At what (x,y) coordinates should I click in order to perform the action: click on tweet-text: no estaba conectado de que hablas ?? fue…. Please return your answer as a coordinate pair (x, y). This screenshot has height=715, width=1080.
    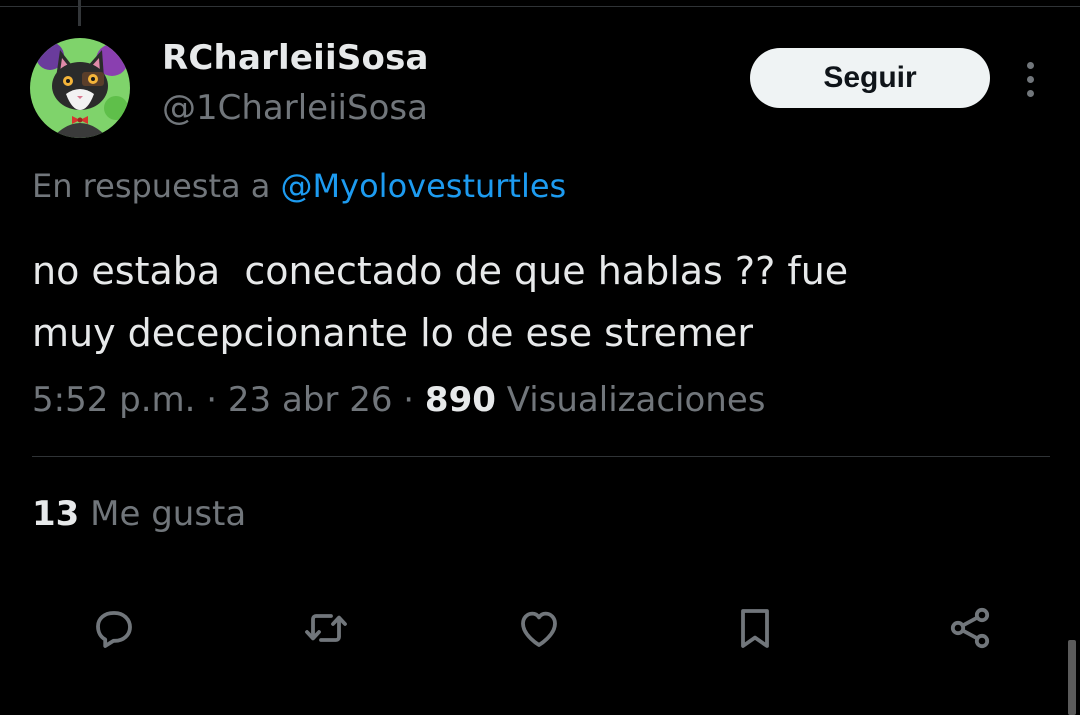
    Looking at the image, I should click on (440, 302).